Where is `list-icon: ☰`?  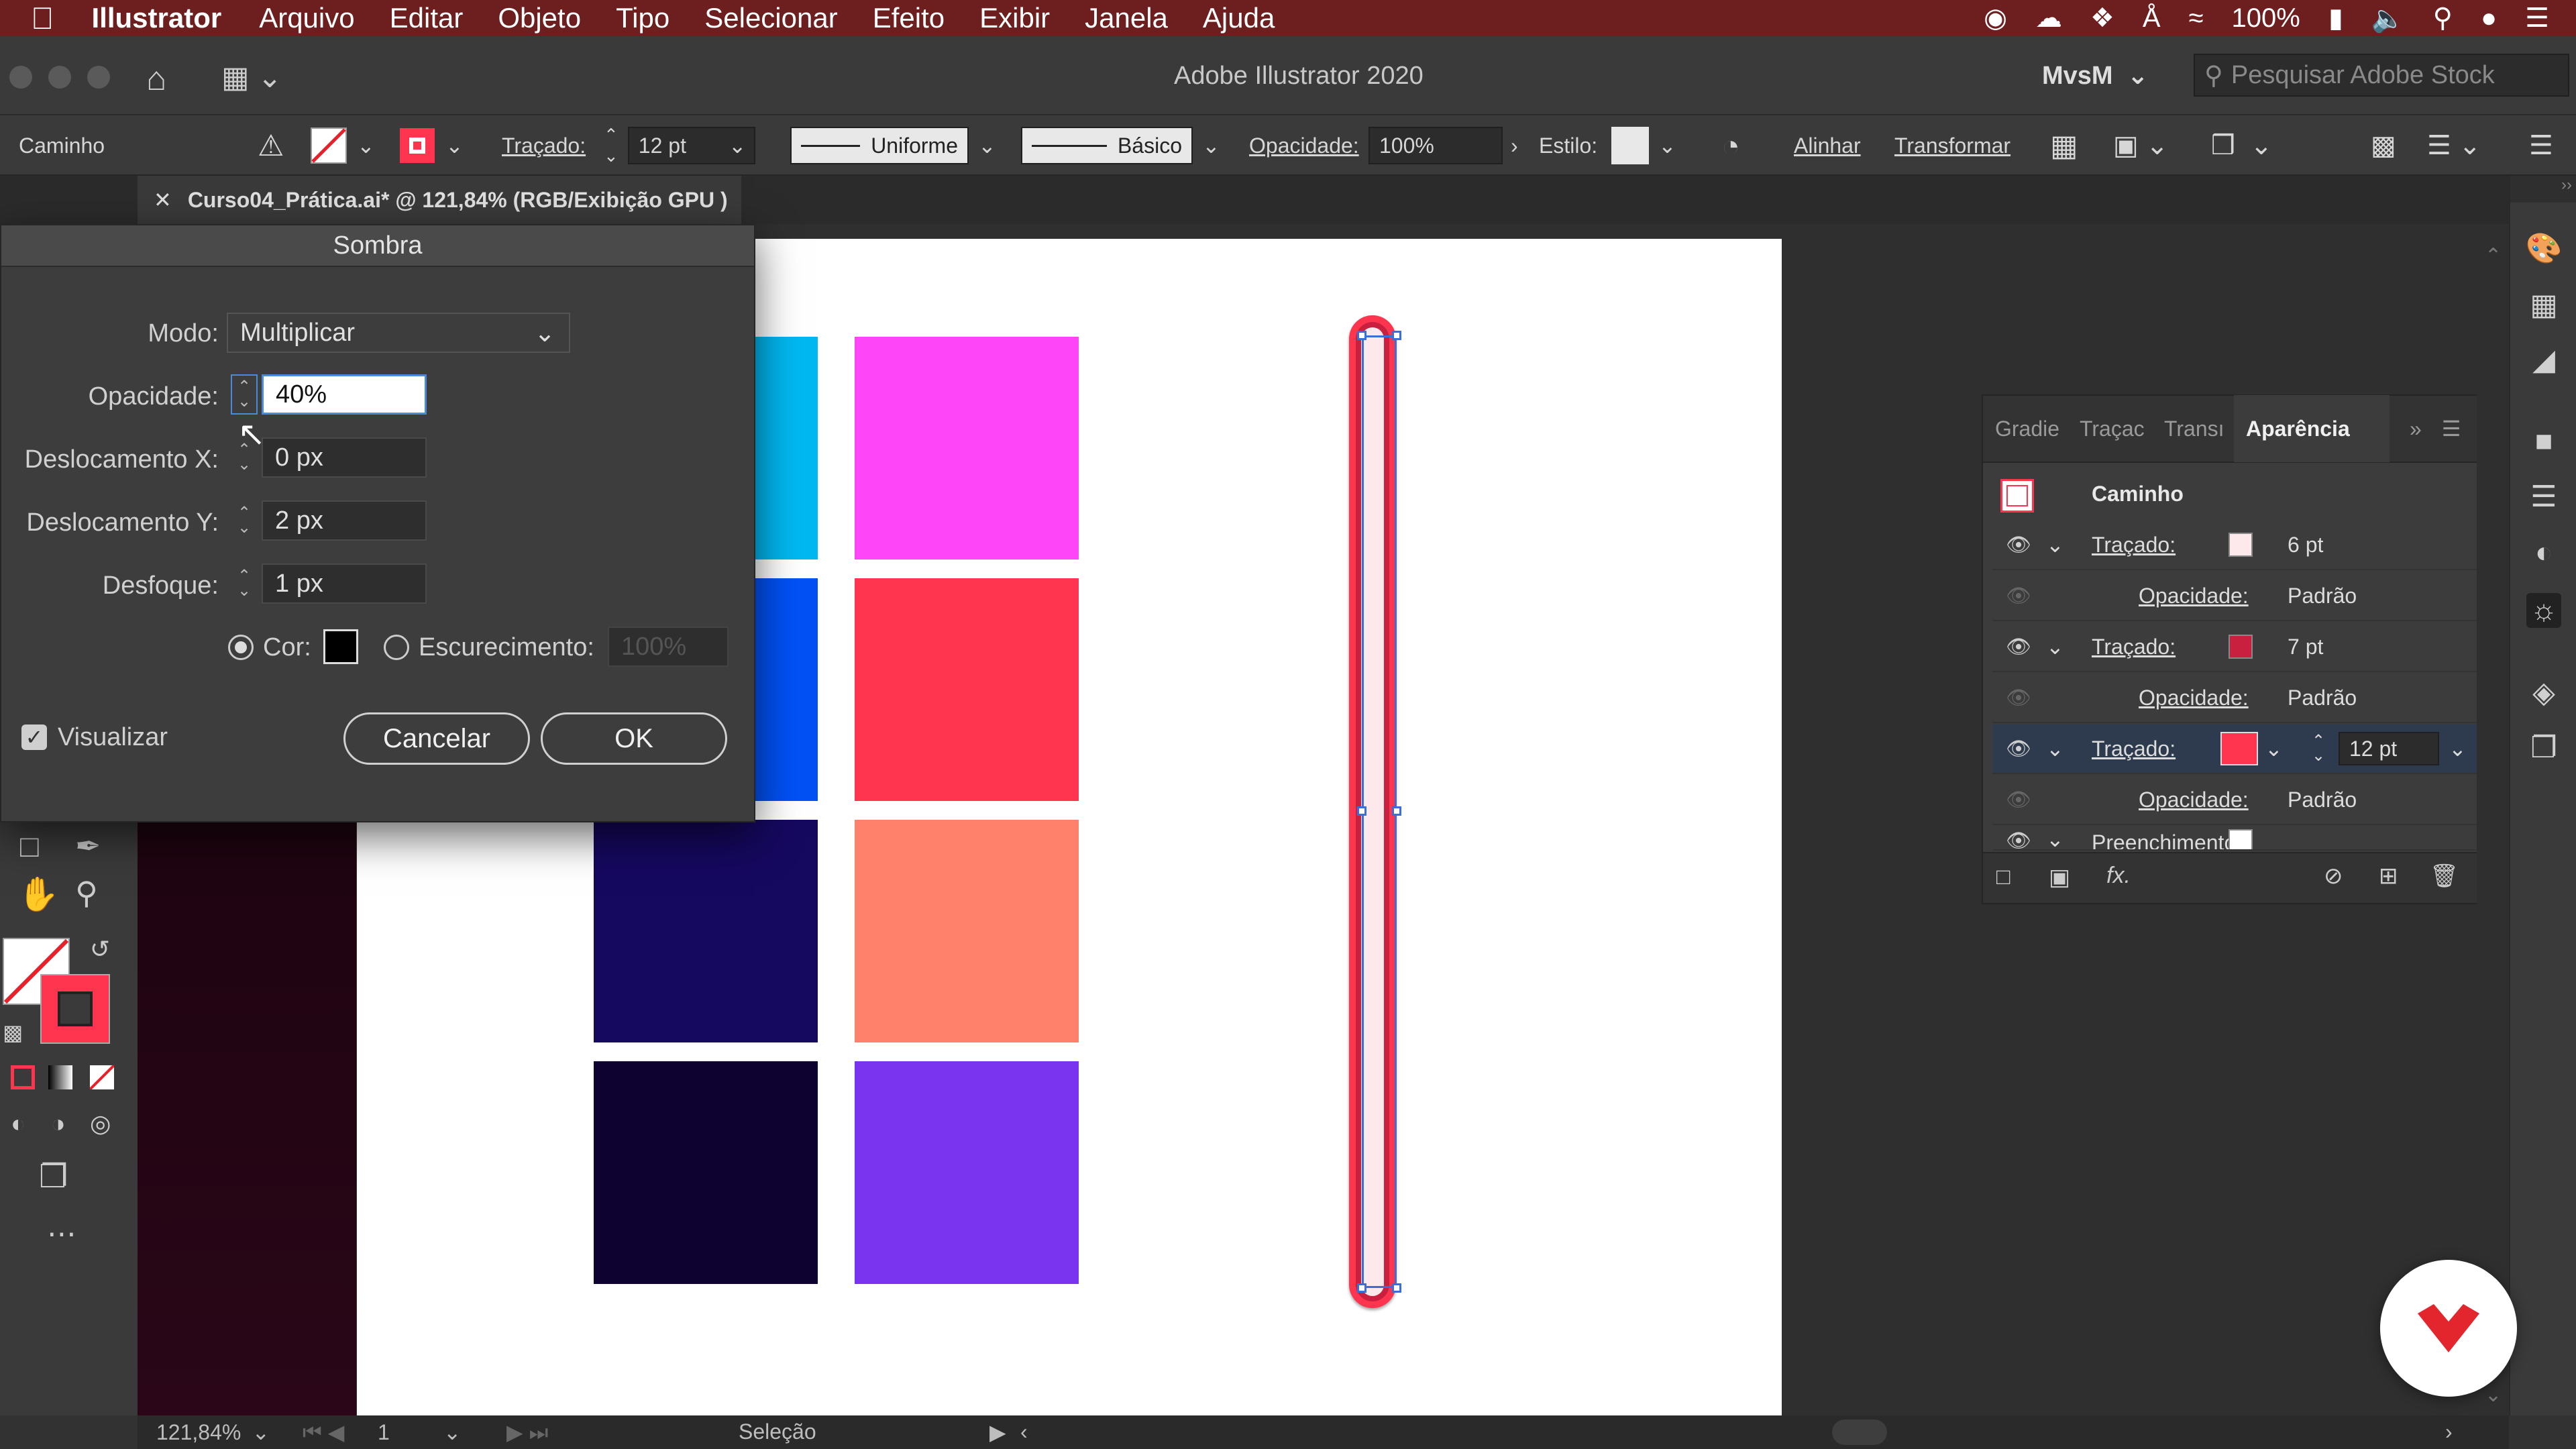
list-icon: ☰ is located at coordinates (2537, 18).